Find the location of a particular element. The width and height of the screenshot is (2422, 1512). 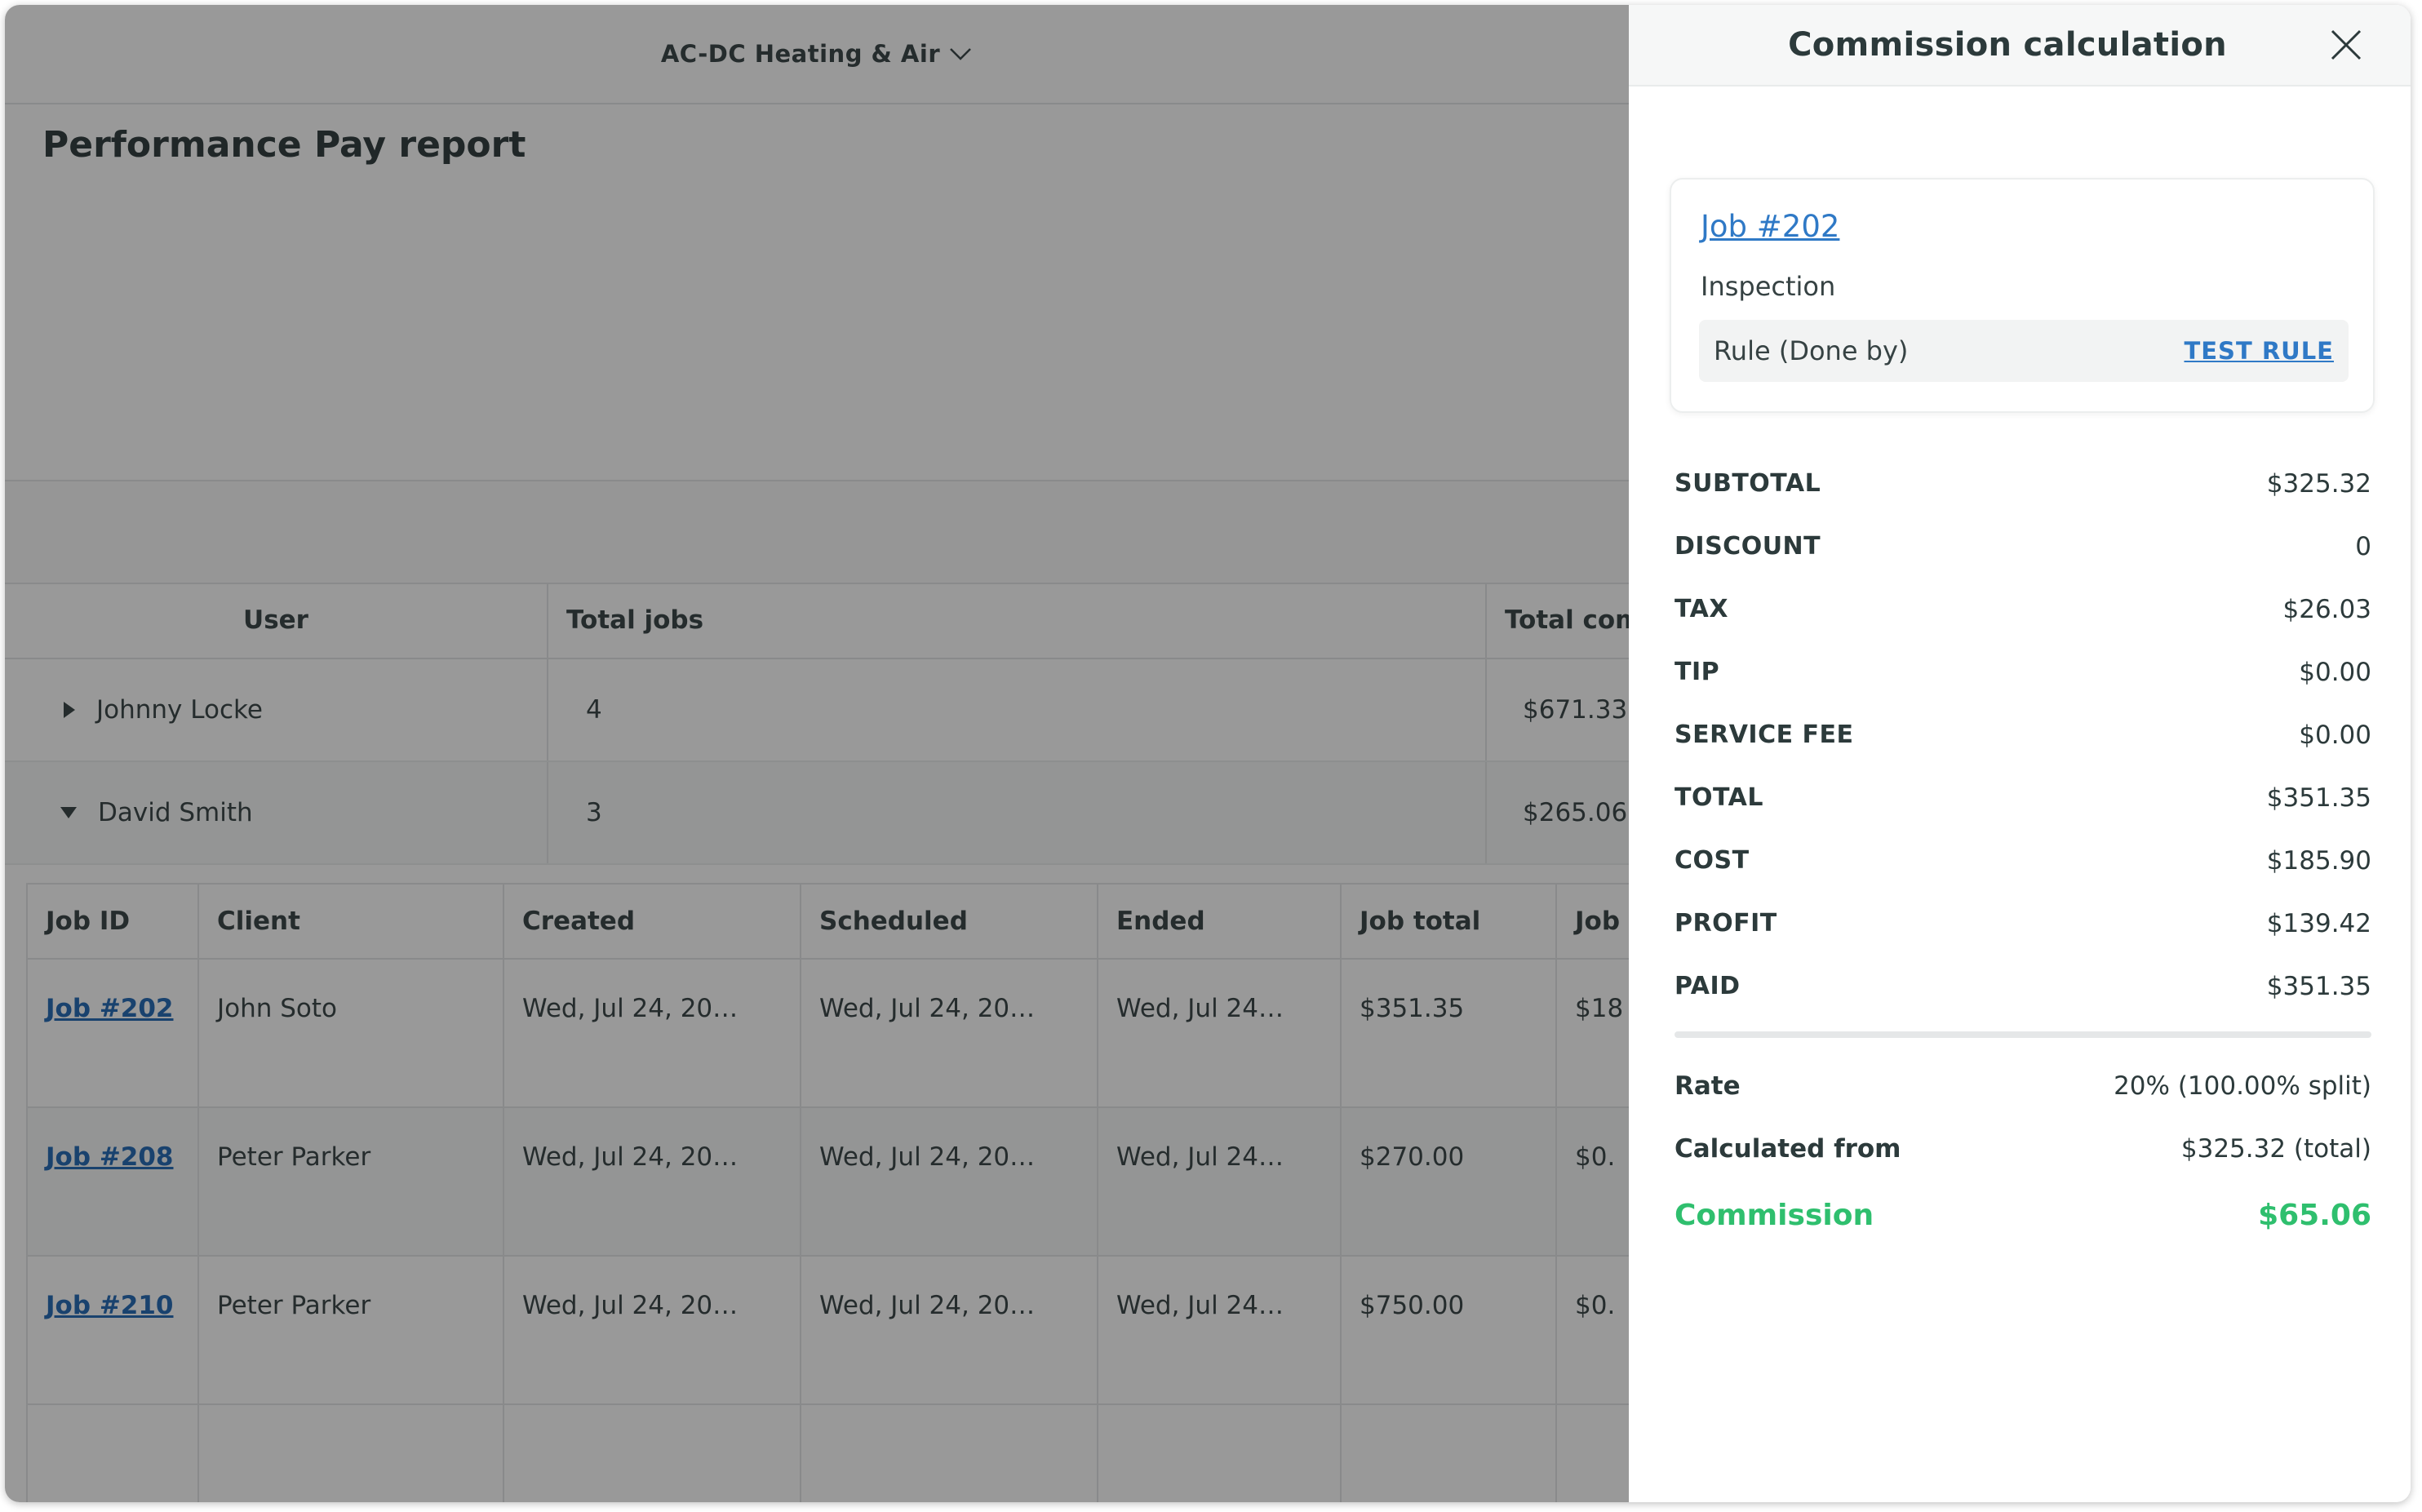

rule-box: Rule (Done by) TEST RULE is located at coordinates (2024, 351).